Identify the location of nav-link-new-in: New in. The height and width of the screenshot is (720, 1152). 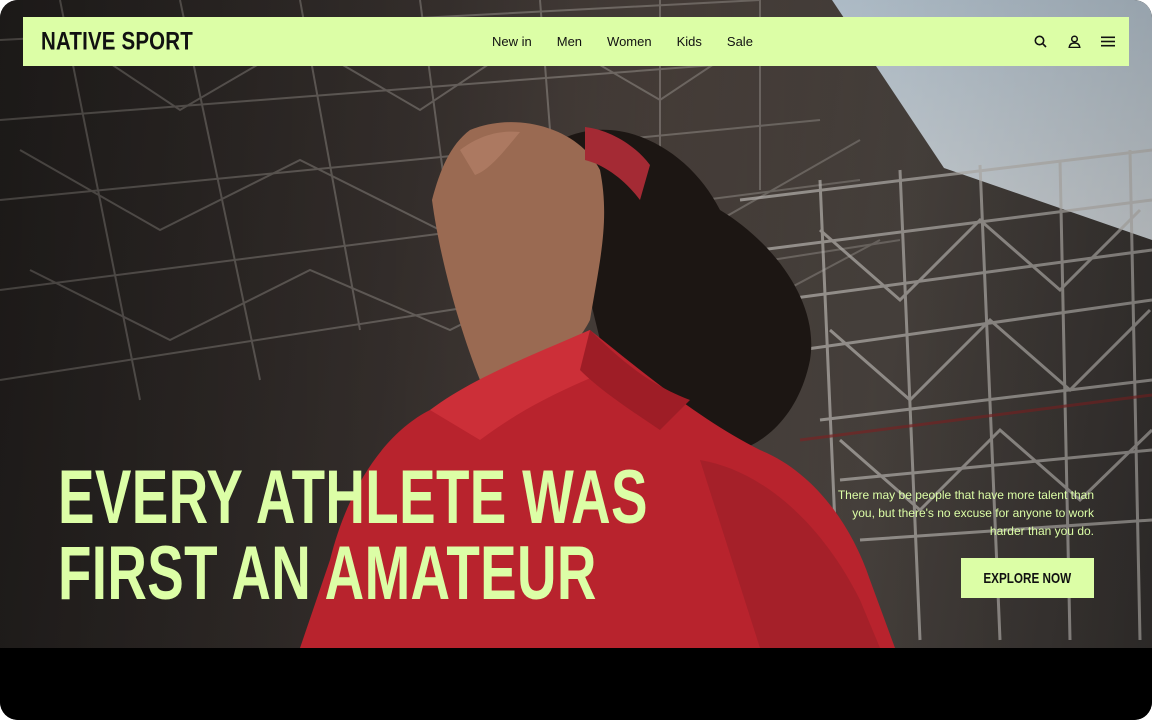
(512, 41).